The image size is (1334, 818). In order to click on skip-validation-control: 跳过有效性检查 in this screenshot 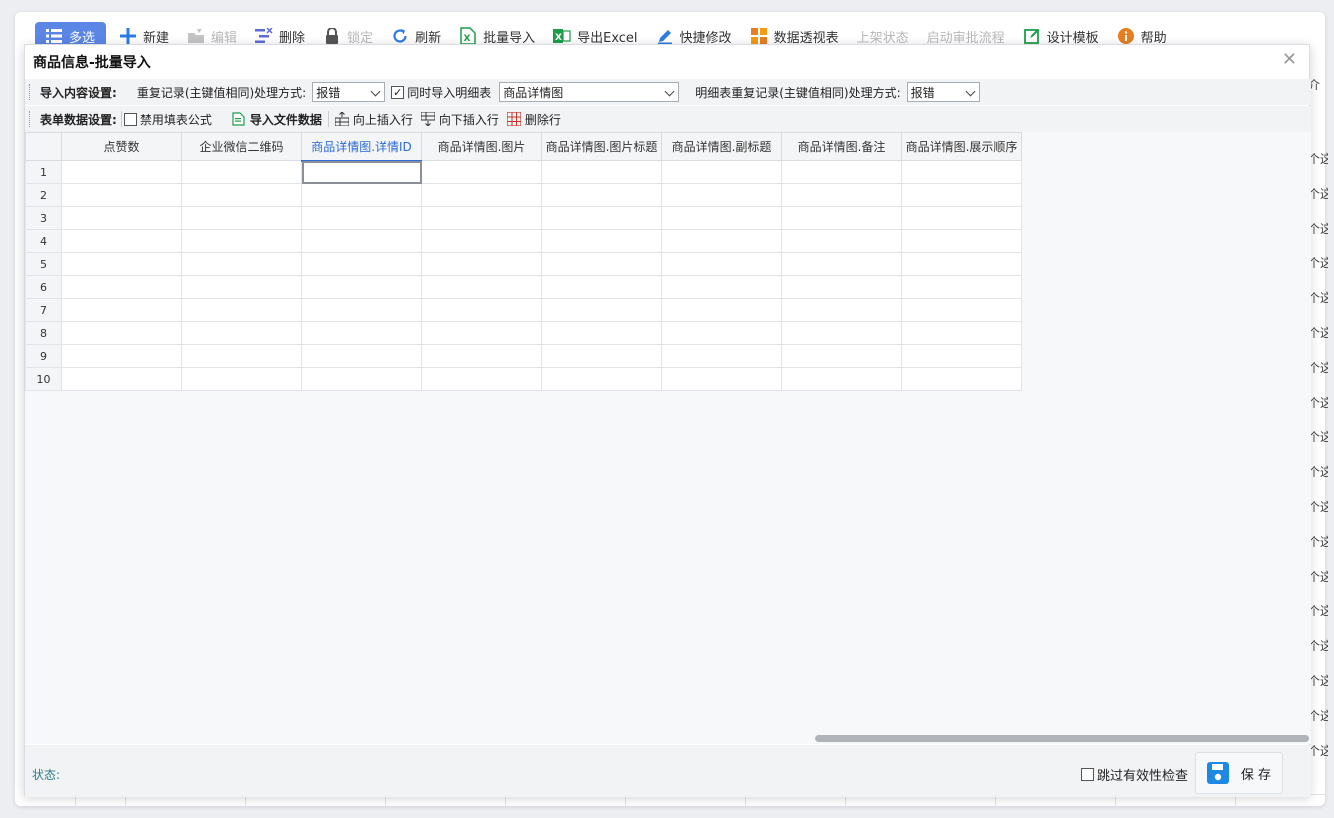, I will do `click(1134, 774)`.